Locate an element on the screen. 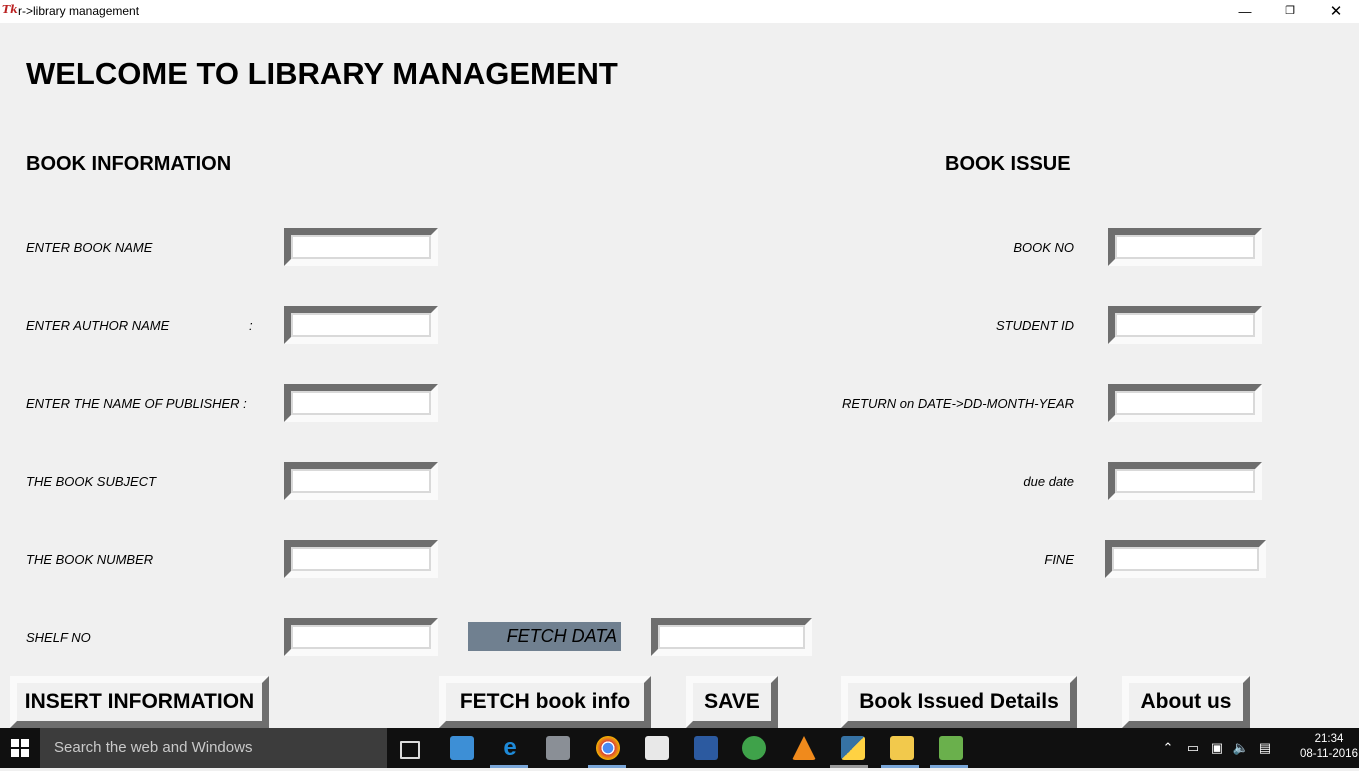  tk-app-icon: Tk is located at coordinates (10, 9).